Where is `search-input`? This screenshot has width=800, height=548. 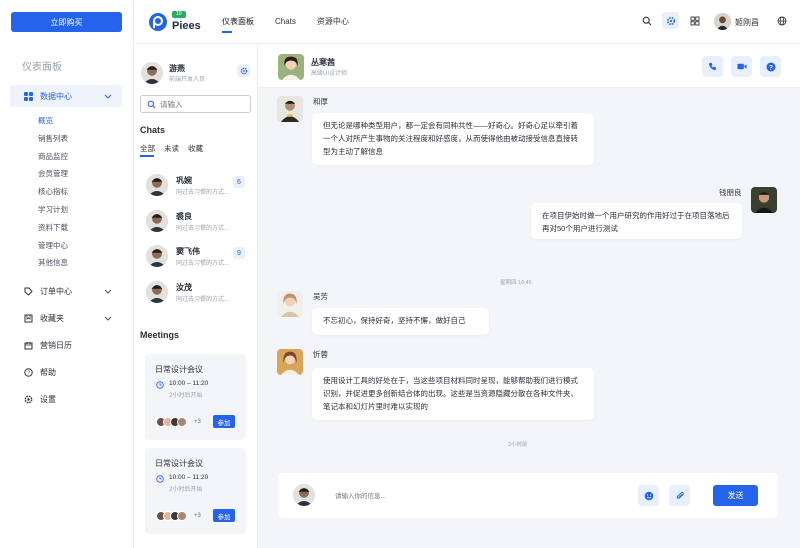
search-input is located at coordinates (203, 104).